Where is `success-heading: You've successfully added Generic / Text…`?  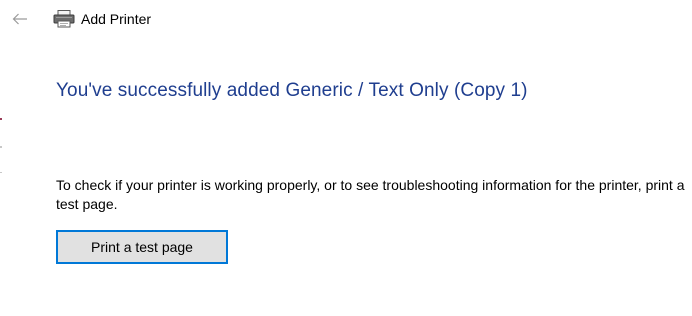 success-heading: You've successfully added Generic / Text… is located at coordinates (292, 90).